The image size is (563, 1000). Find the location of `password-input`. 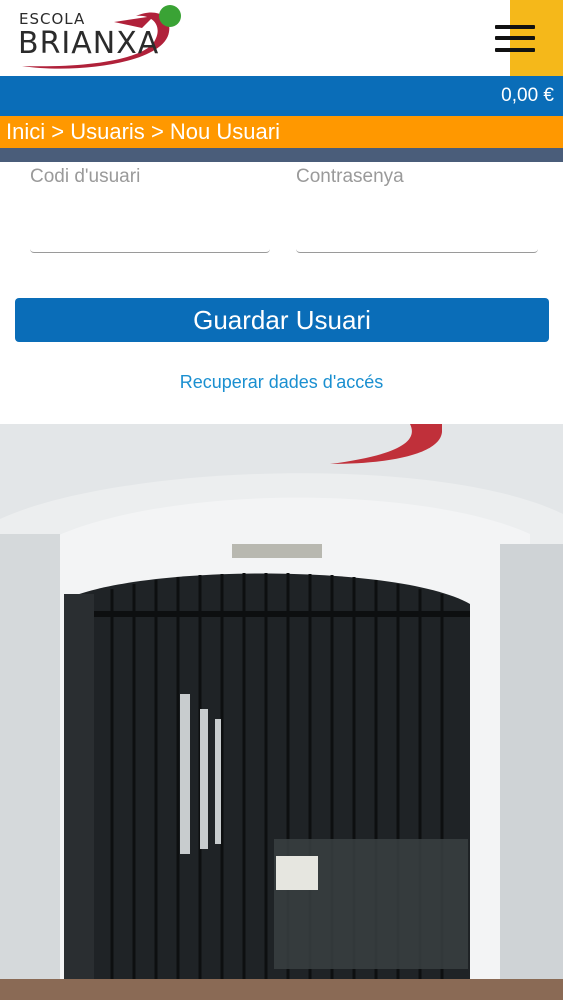

password-input is located at coordinates (417, 224).